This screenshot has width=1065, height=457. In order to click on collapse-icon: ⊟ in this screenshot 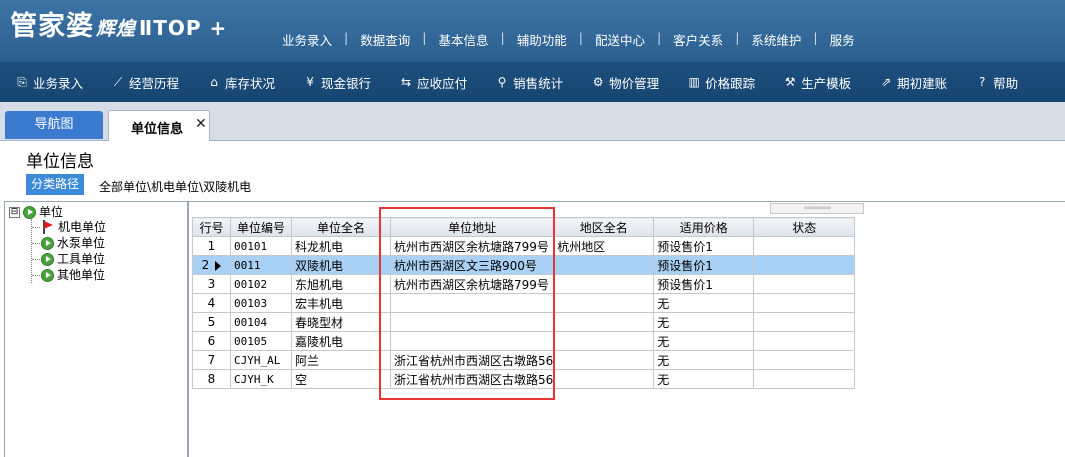, I will do `click(14, 212)`.